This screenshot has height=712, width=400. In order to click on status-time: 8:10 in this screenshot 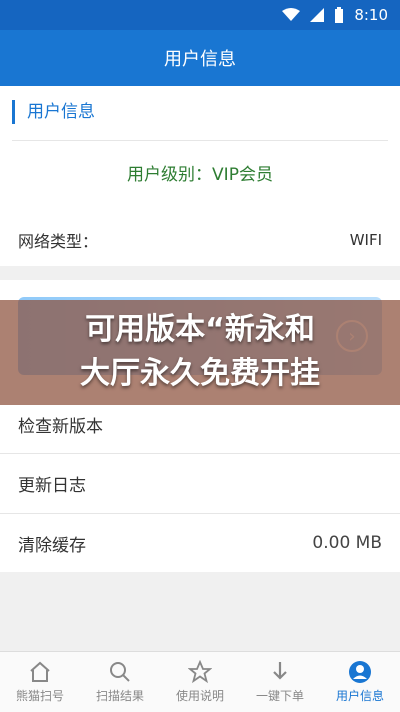, I will do `click(371, 15)`.